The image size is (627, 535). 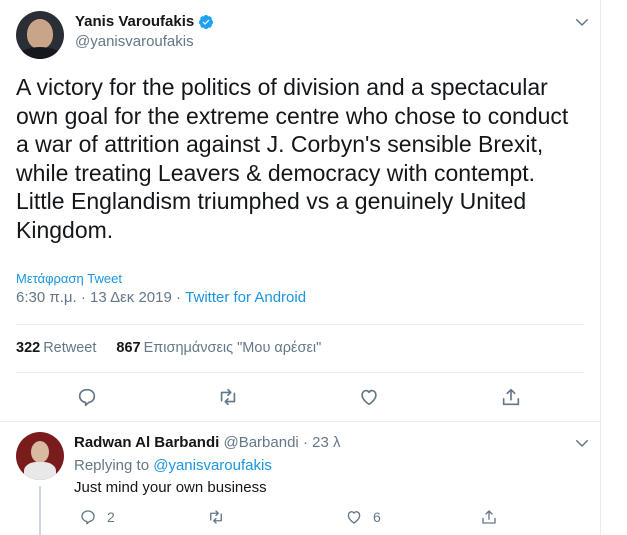 What do you see at coordinates (146, 442) in the screenshot?
I see `reply-author-name: Radwan Al Barbandi` at bounding box center [146, 442].